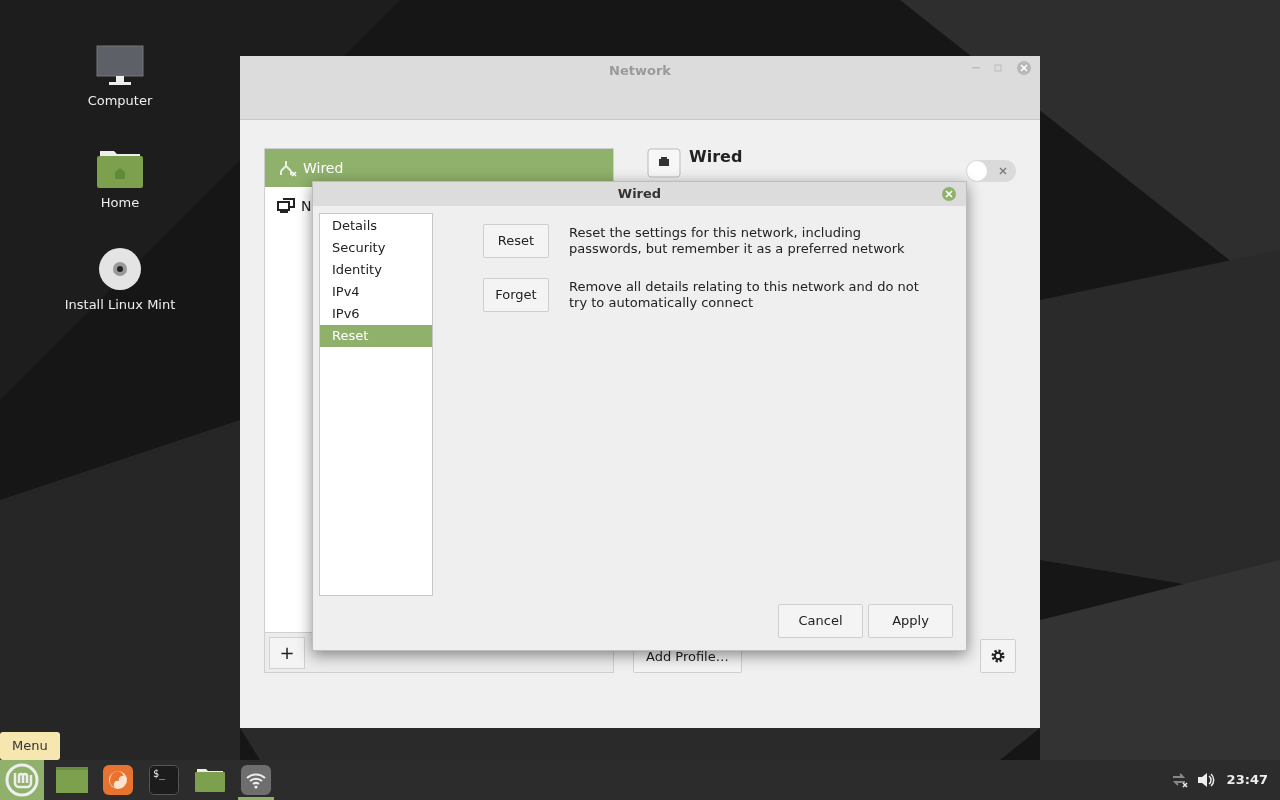  Describe the element at coordinates (716, 157) in the screenshot. I see `device-title: Wired` at that location.